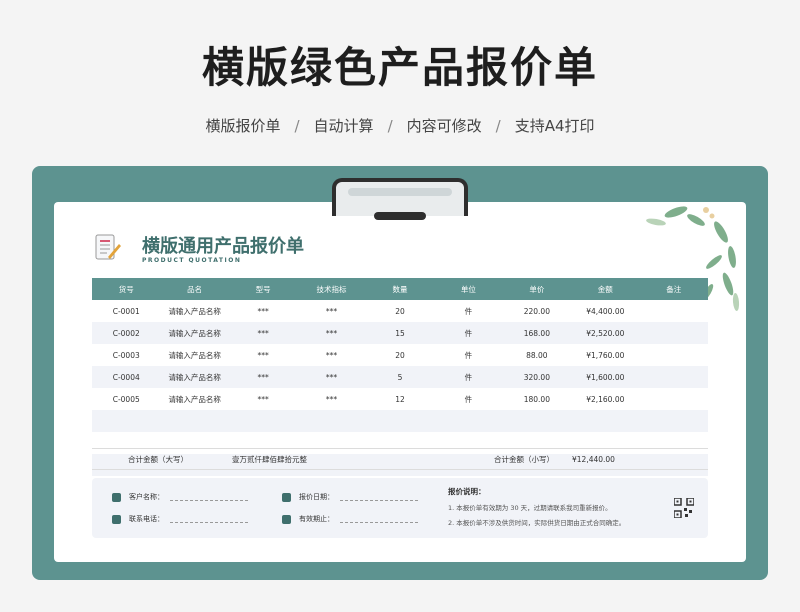 This screenshot has height=612, width=800. Describe the element at coordinates (684, 508) in the screenshot. I see `qr-code-icon` at that location.